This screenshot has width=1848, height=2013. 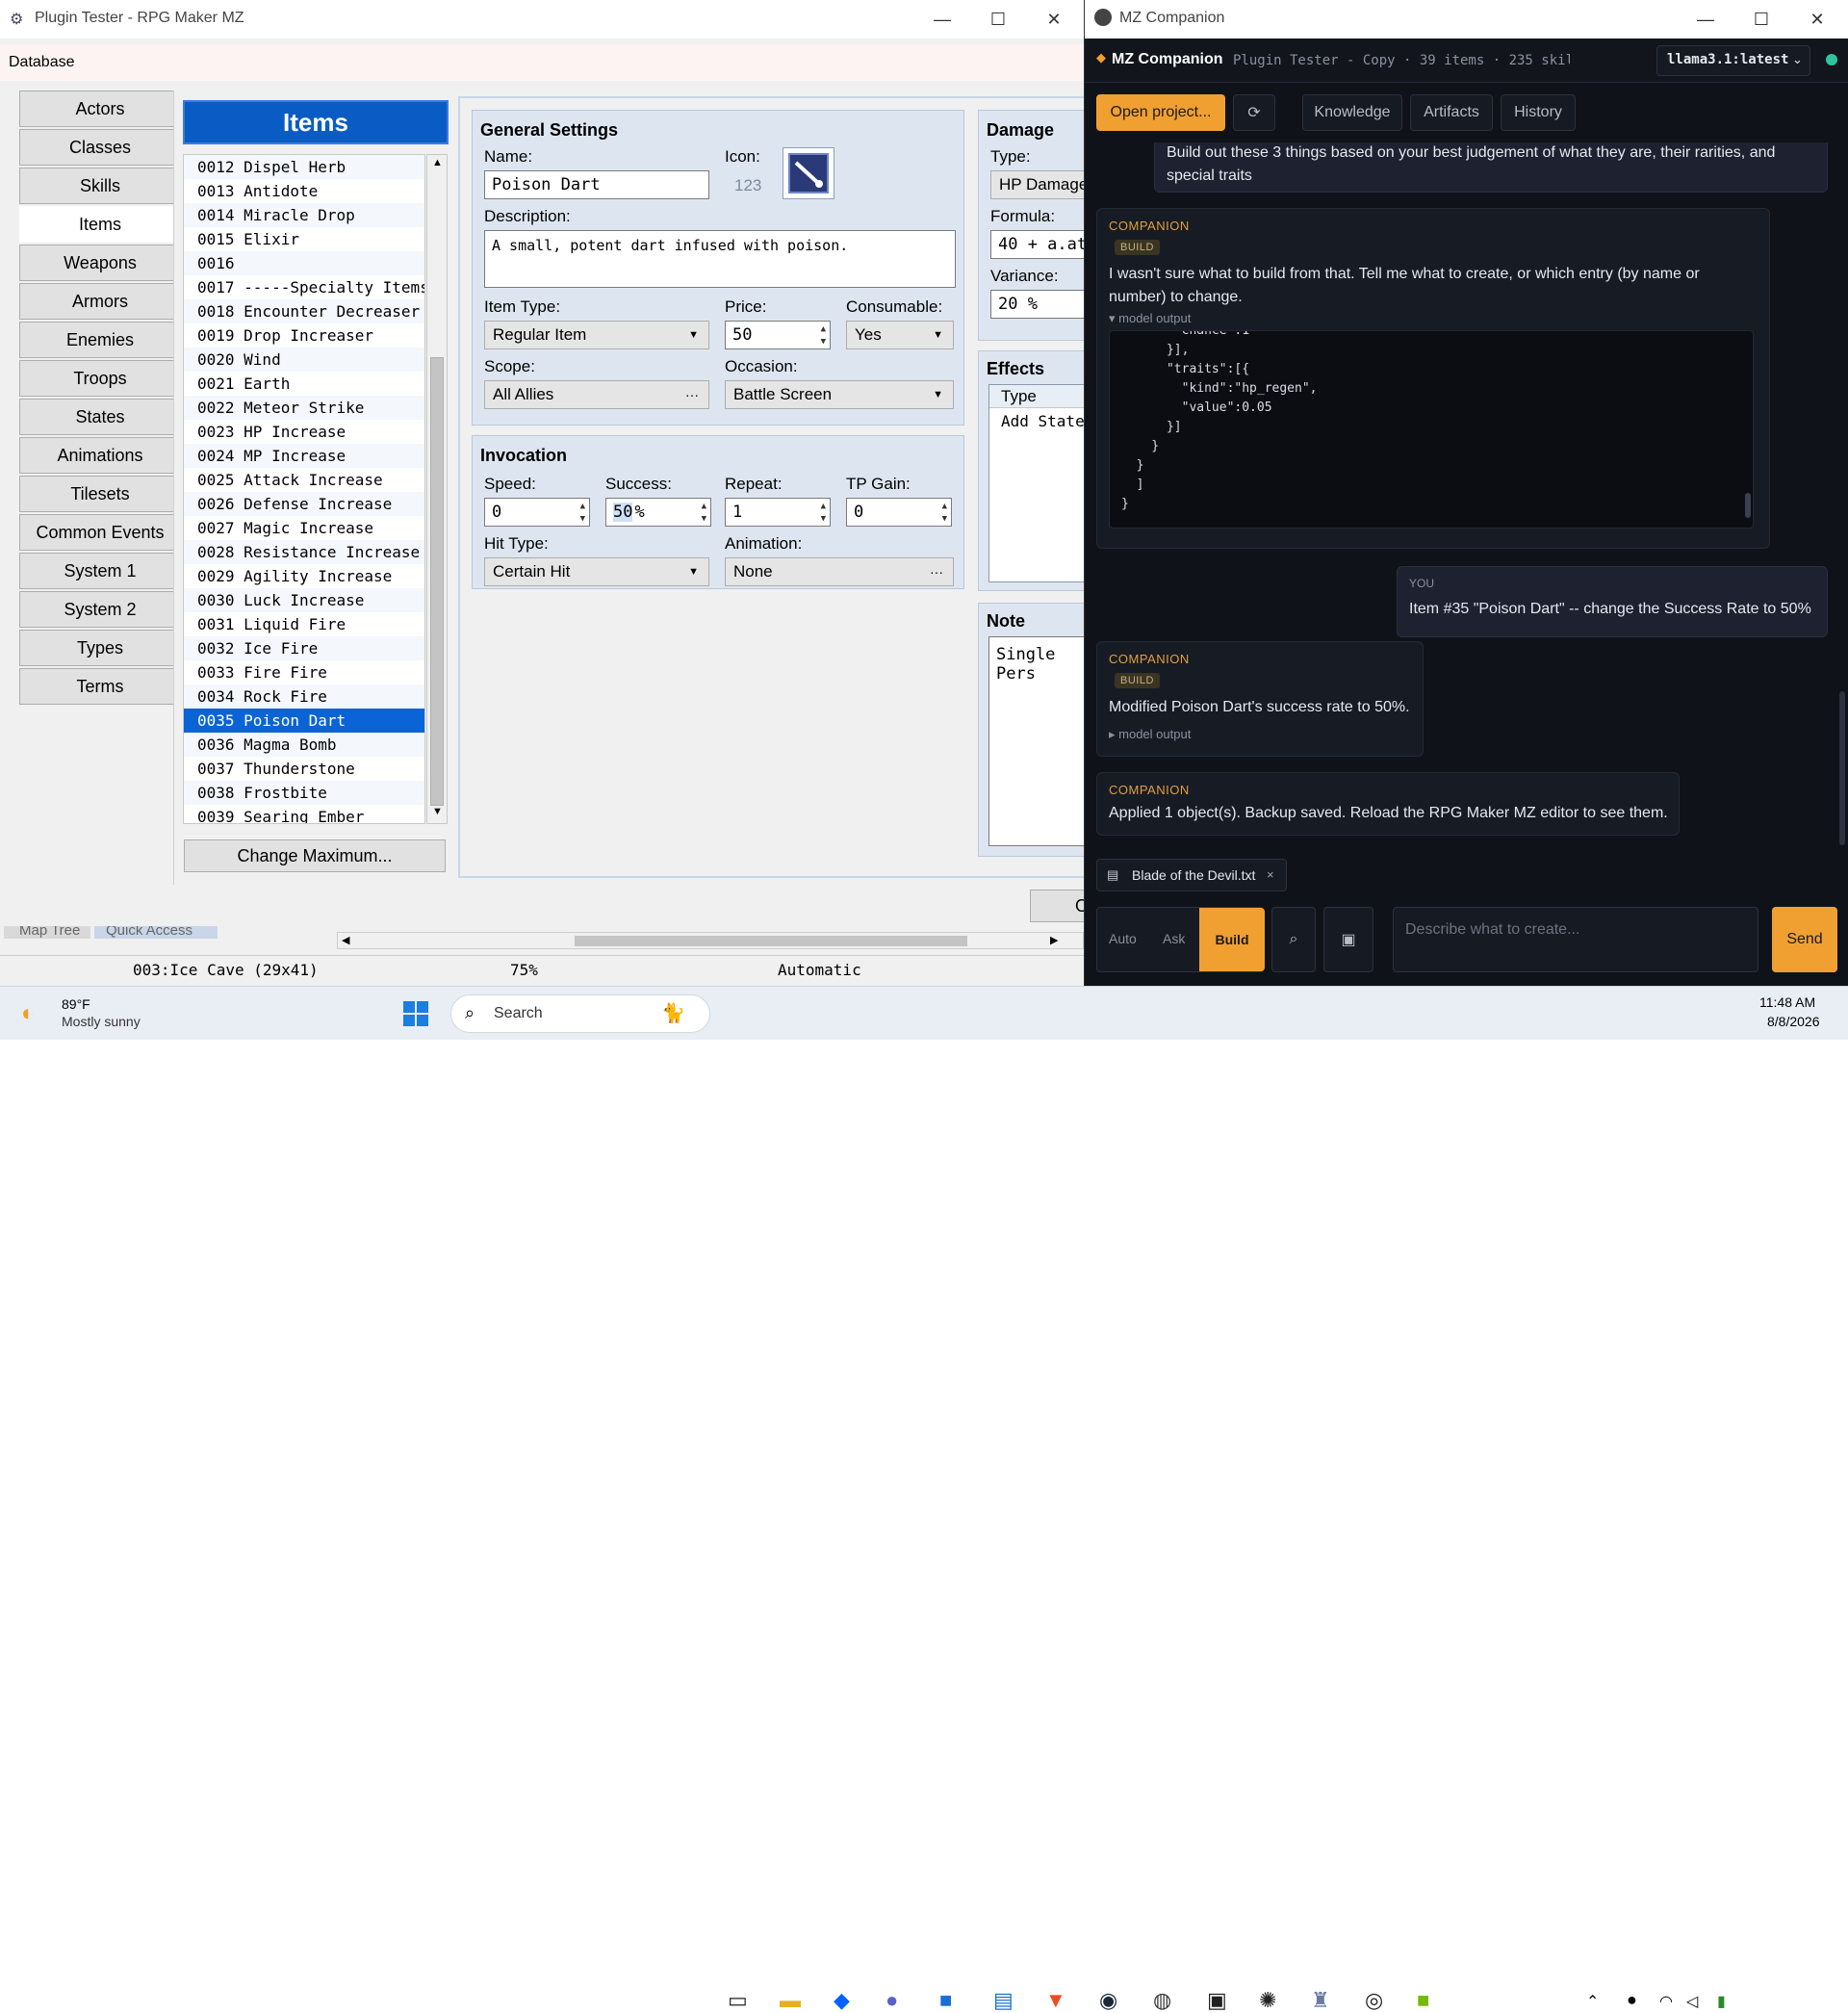 What do you see at coordinates (808, 173) in the screenshot?
I see `icon-picker` at bounding box center [808, 173].